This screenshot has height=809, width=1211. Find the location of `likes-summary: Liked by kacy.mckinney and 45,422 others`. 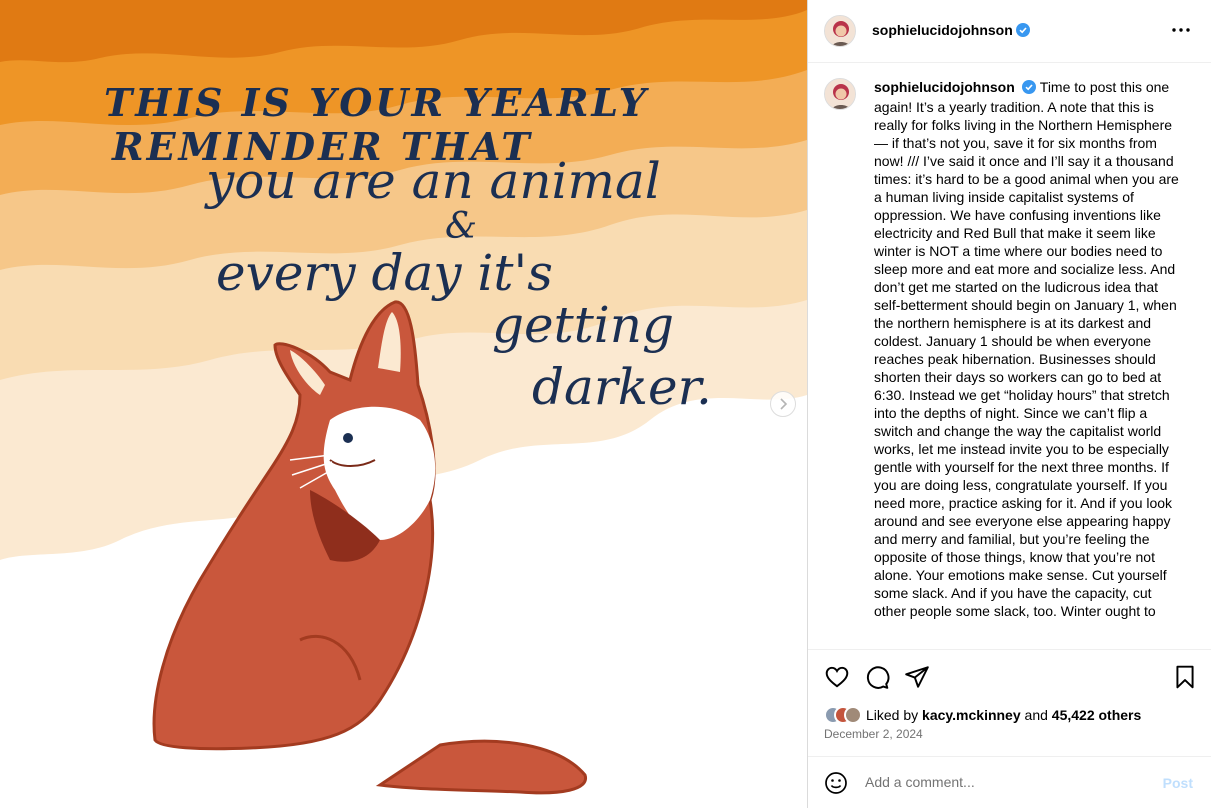

likes-summary: Liked by kacy.mckinney and 45,422 others is located at coordinates (982, 715).